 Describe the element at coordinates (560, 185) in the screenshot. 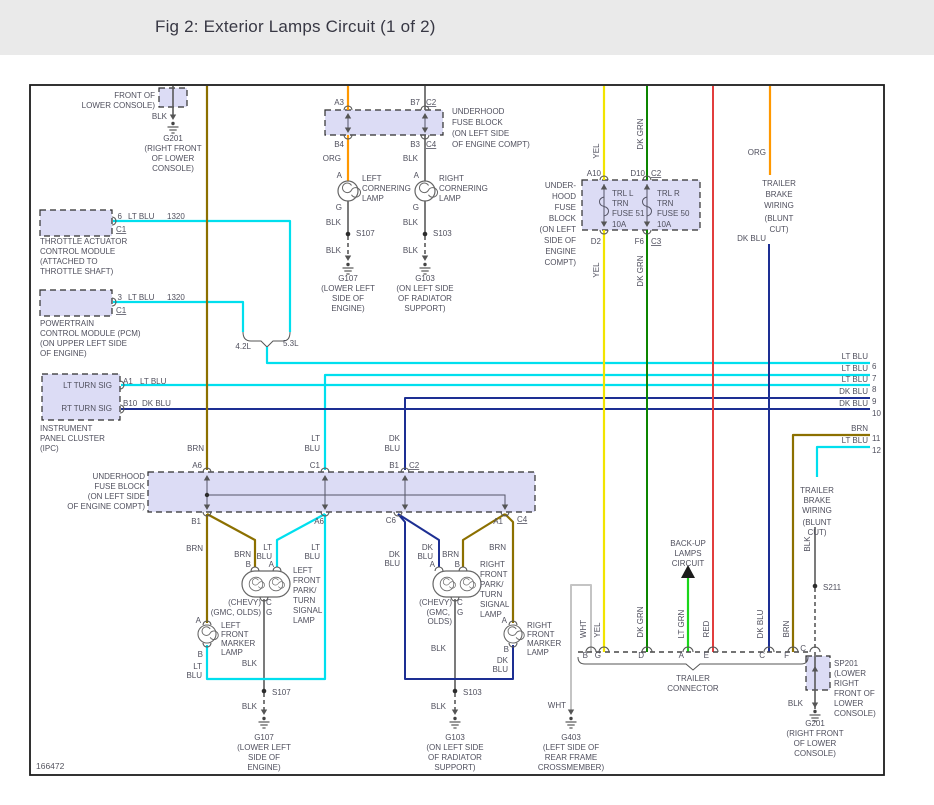

I see `component-label: UNDER-` at that location.